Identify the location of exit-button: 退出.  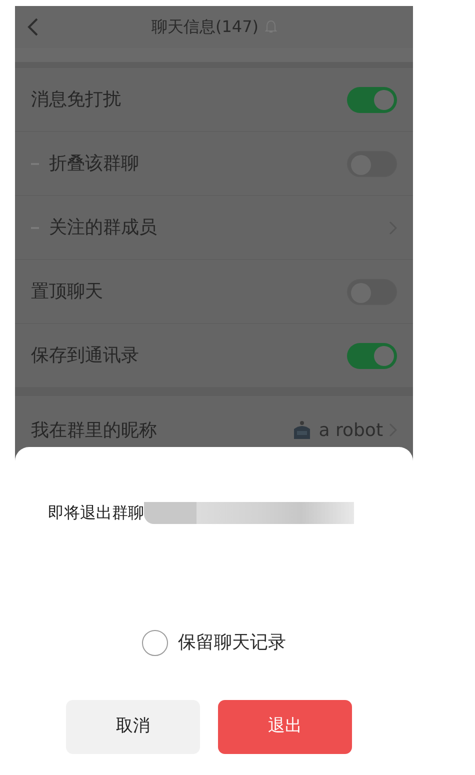
(285, 727).